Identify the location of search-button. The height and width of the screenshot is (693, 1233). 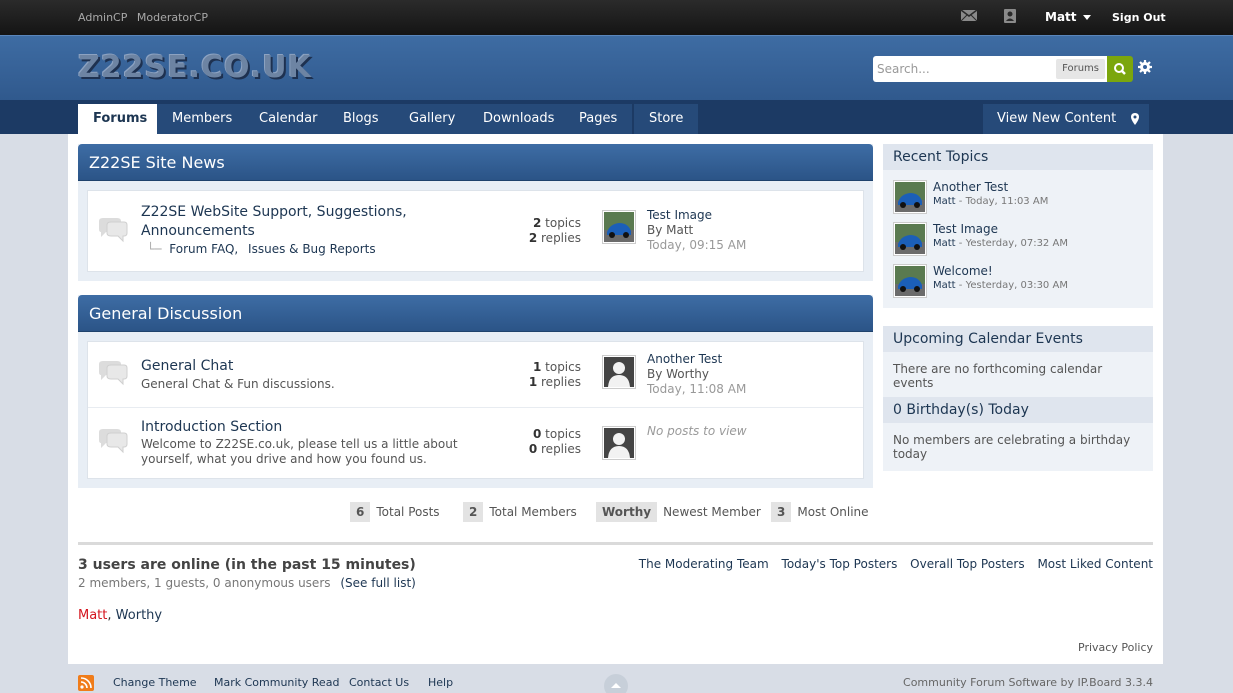
(1120, 69).